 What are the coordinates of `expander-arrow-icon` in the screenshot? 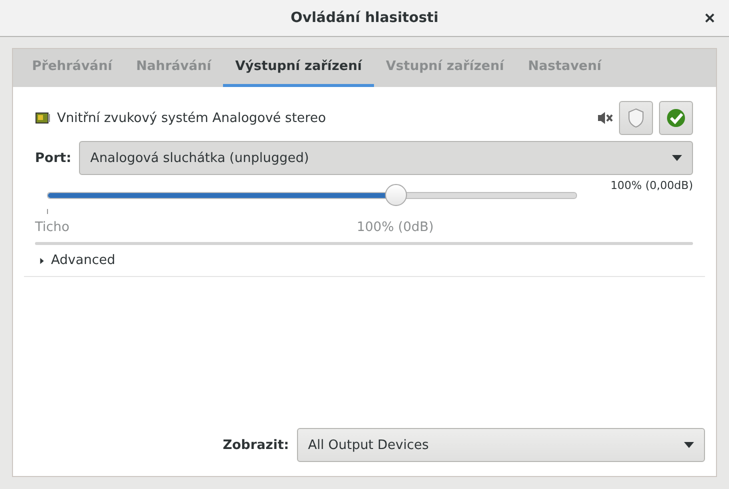 It's located at (42, 261).